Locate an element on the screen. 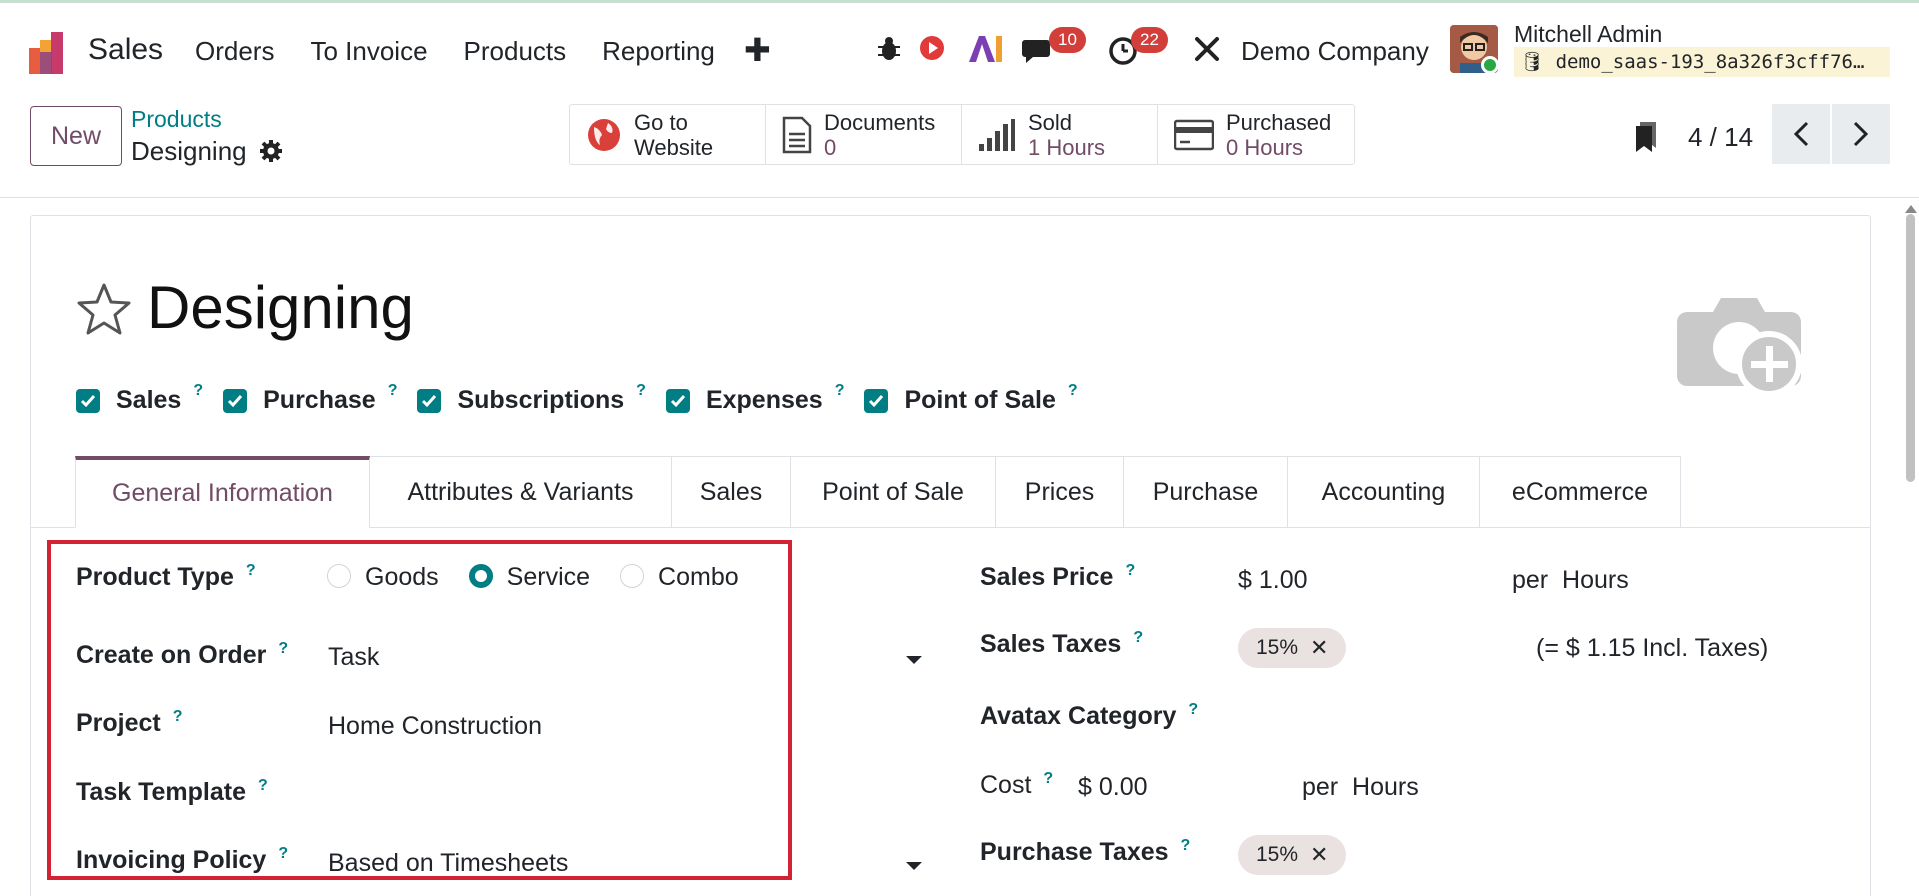  menu-to-invoice: To Invoice is located at coordinates (368, 51).